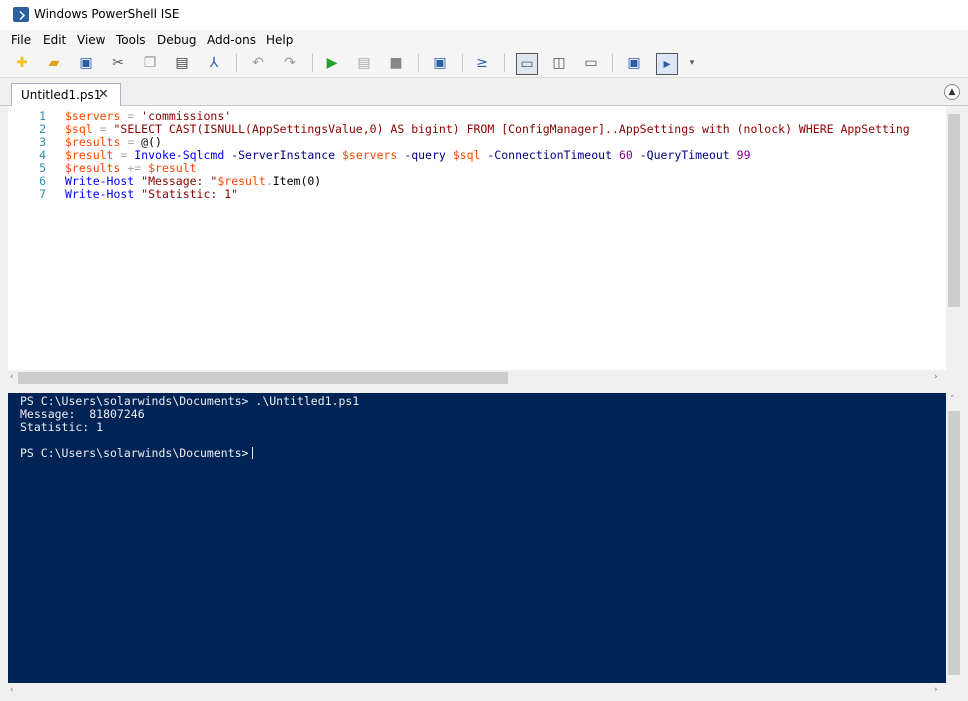 The width and height of the screenshot is (968, 701). I want to click on code-text: Write-Host "Statistic: 1", so click(151, 194).